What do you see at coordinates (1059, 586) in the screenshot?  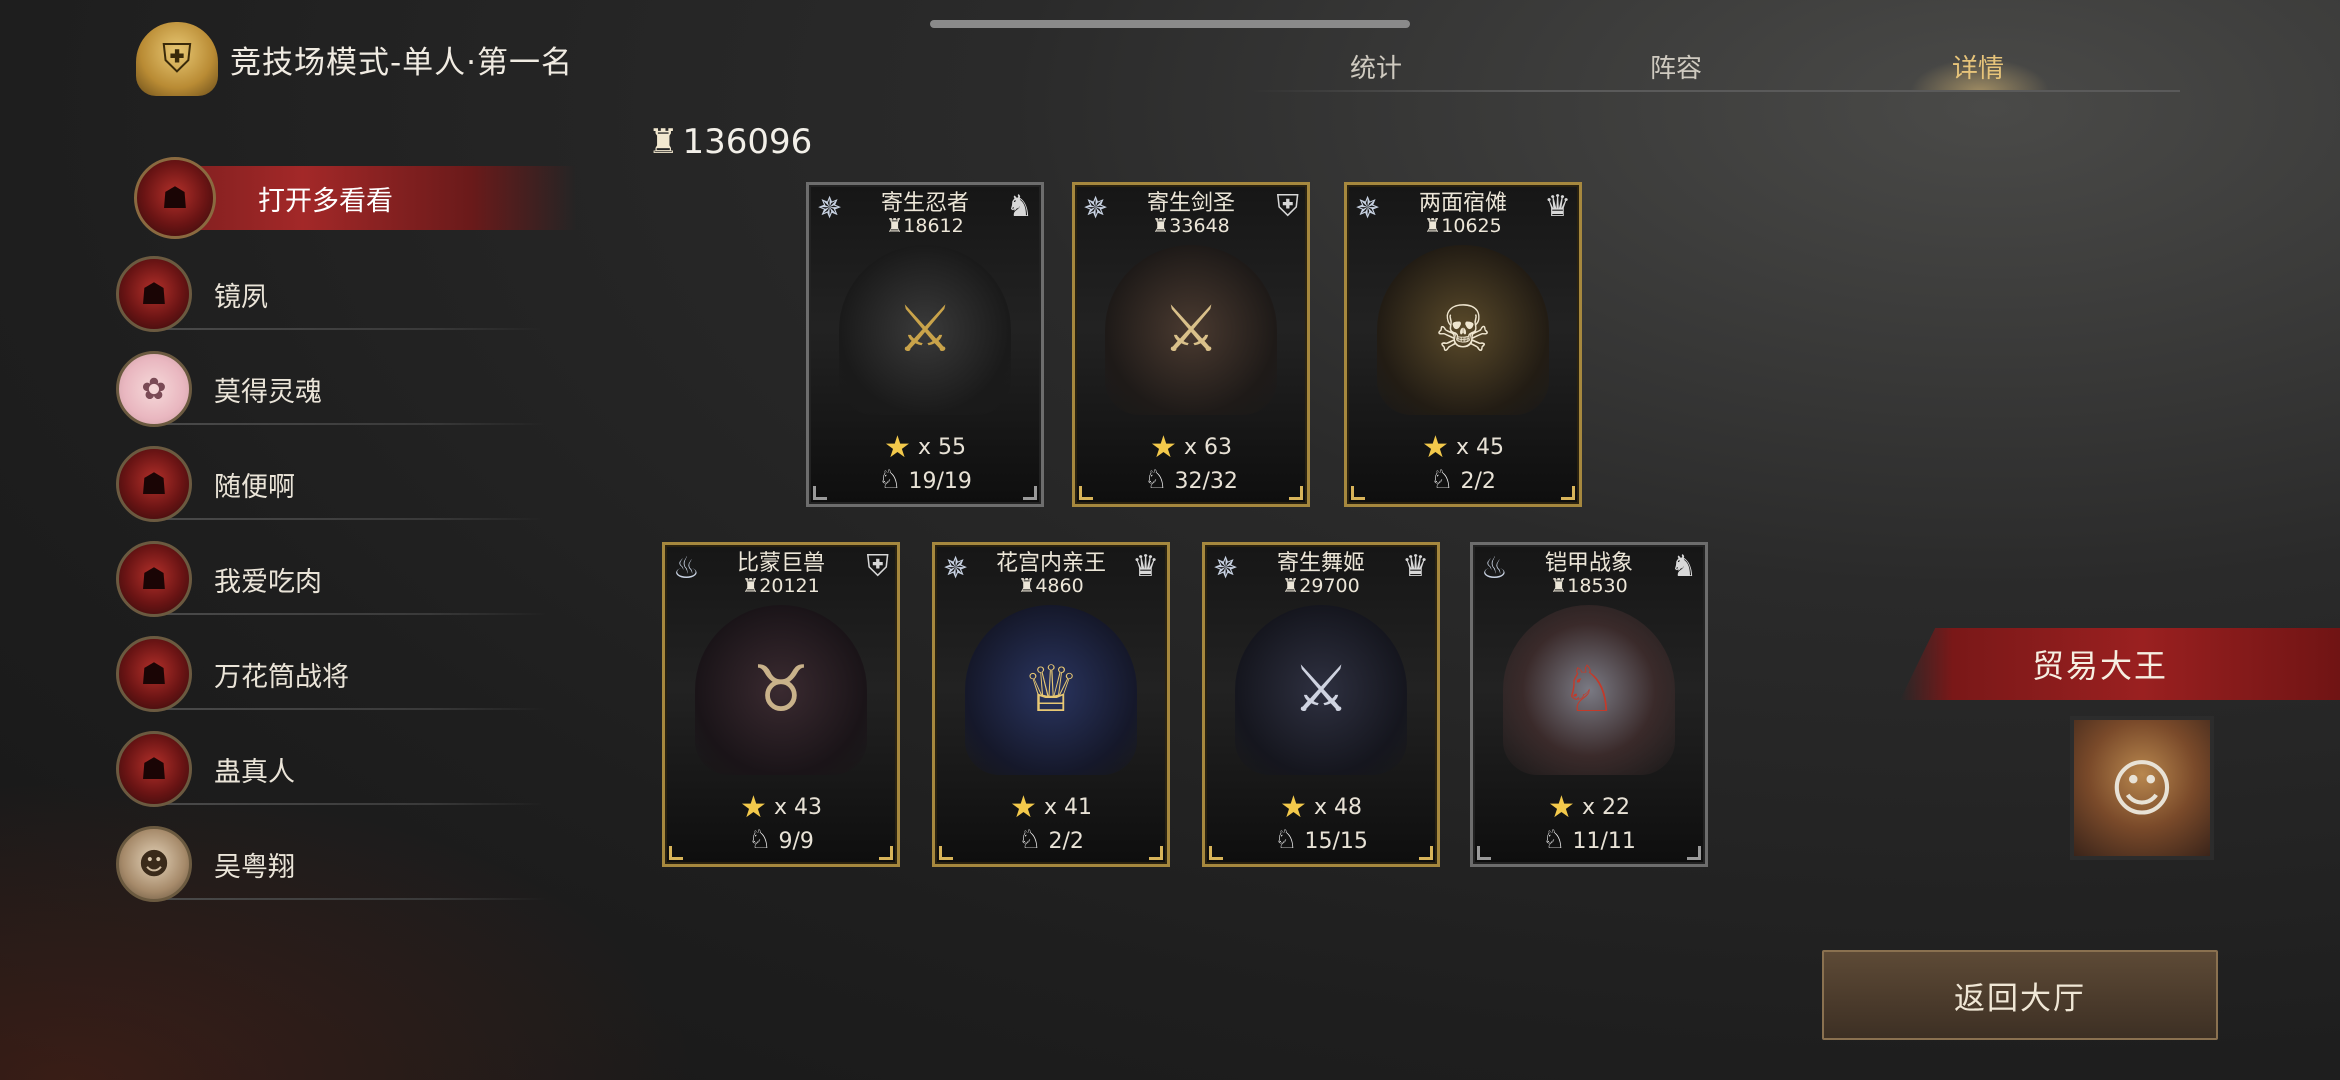 I see `unit-power-value: 4860` at bounding box center [1059, 586].